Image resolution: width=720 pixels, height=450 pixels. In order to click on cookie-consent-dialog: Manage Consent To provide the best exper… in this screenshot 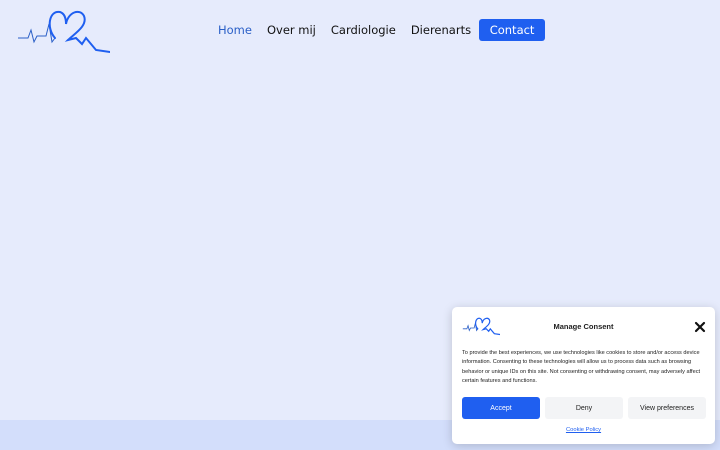, I will do `click(583, 375)`.